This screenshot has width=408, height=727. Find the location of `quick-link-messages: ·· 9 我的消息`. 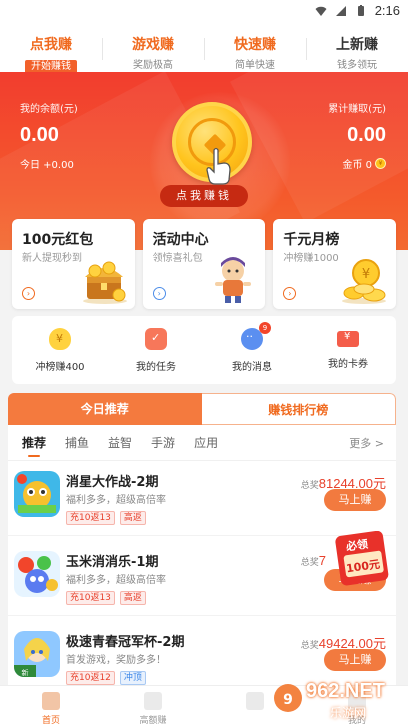

quick-link-messages: ·· 9 我的消息 is located at coordinates (252, 350).